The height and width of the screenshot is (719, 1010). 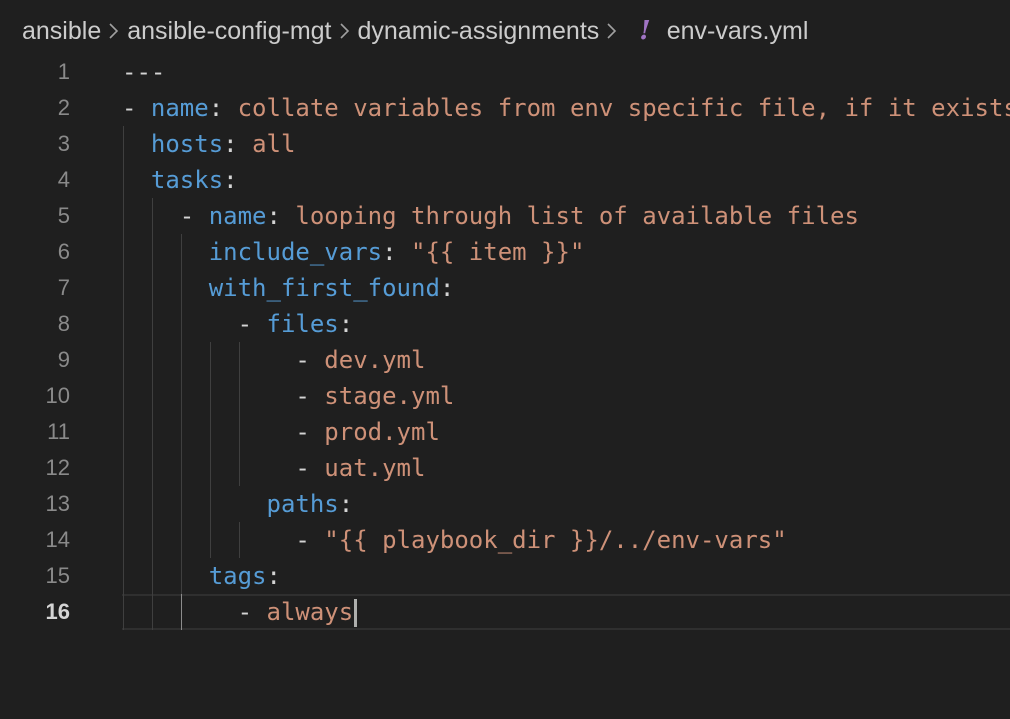 I want to click on line-number: 3, so click(x=63, y=143).